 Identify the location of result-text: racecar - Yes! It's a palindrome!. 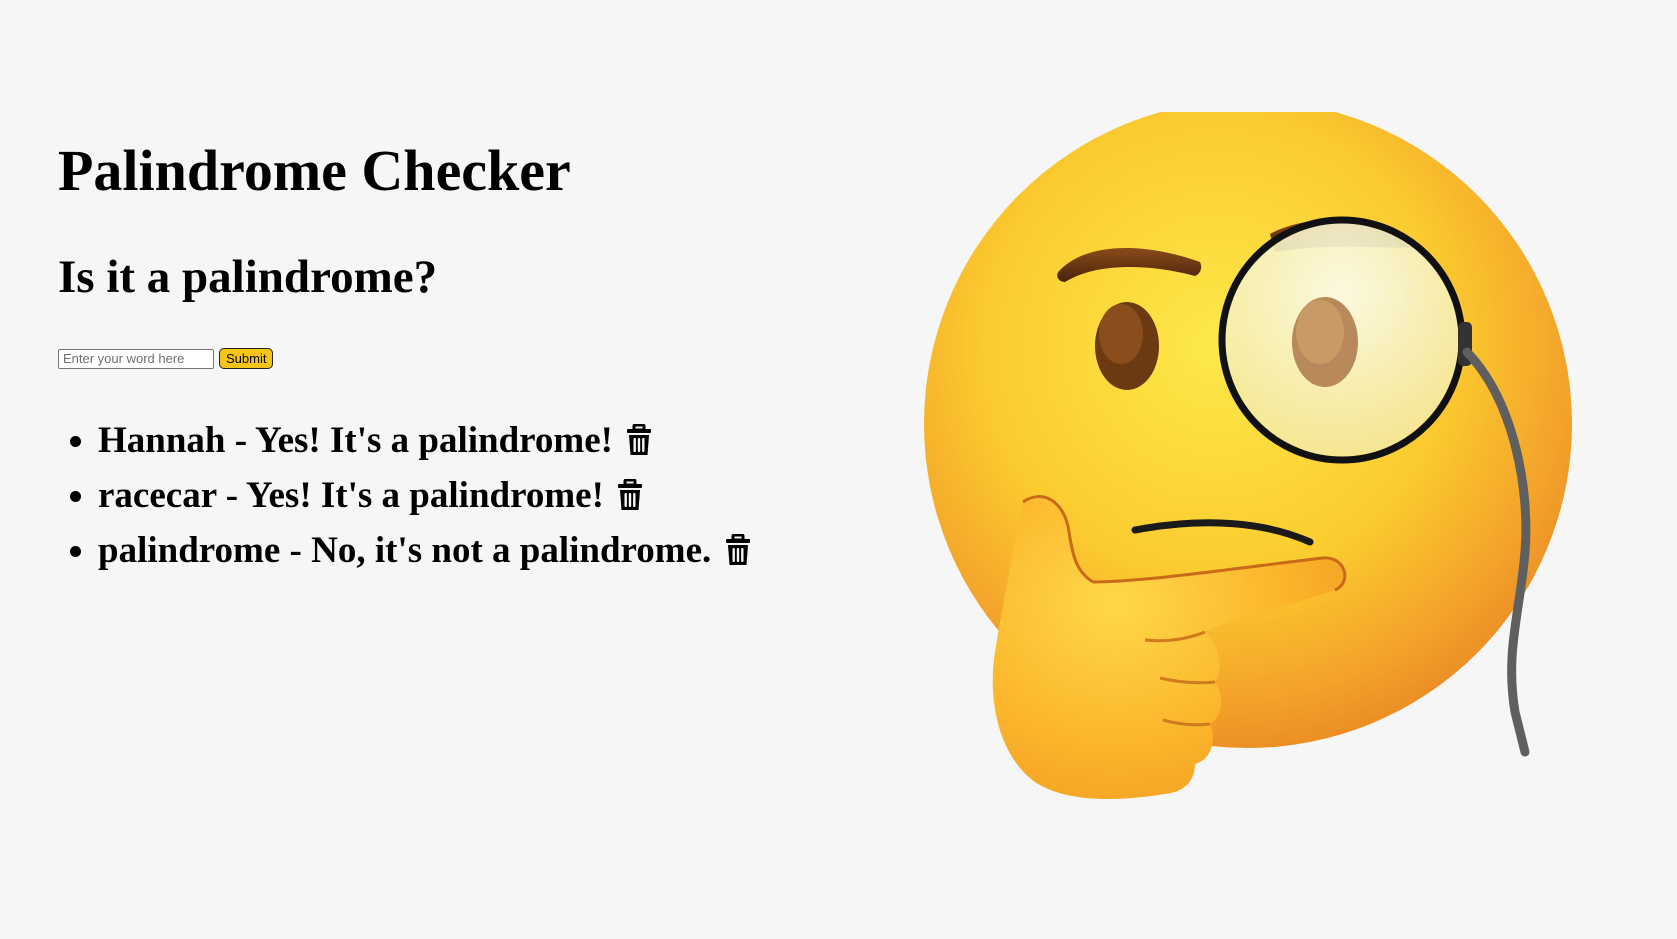
(351, 495).